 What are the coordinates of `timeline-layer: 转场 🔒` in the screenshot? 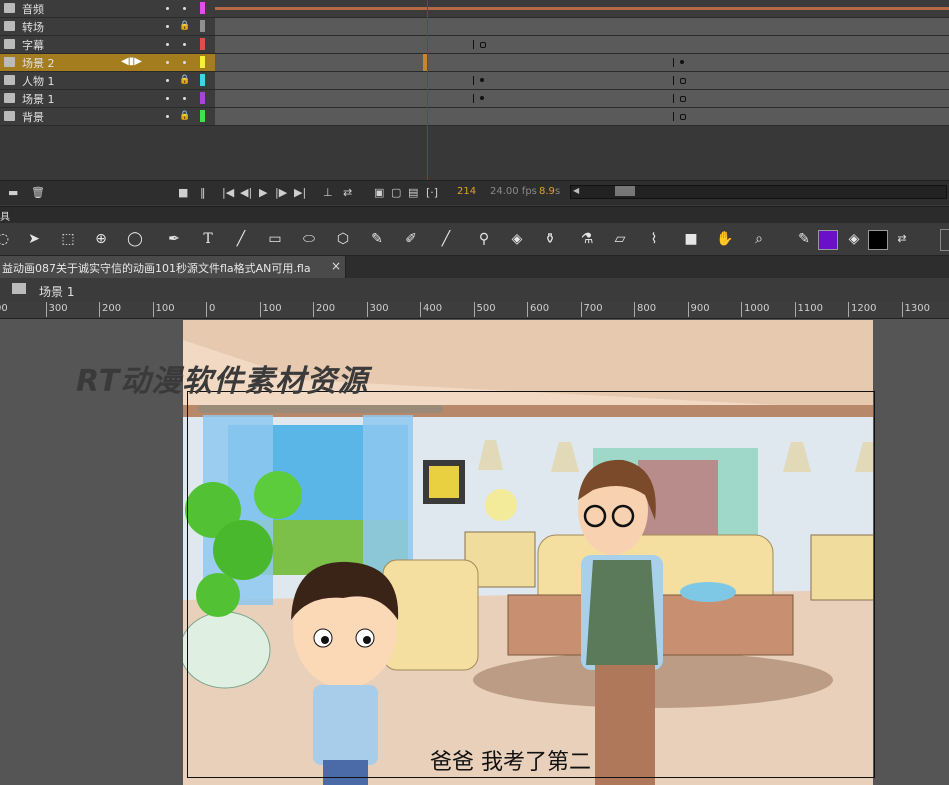 It's located at (107, 27).